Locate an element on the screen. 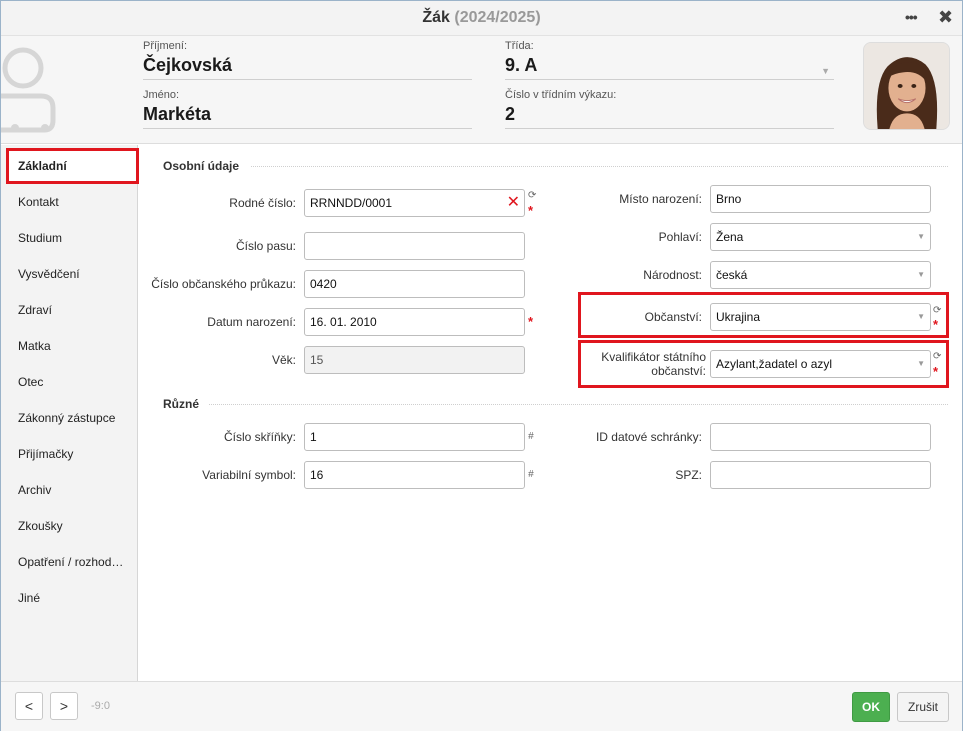 Image resolution: width=963 pixels, height=731 pixels. surname-label: Příjmení: is located at coordinates (165, 46).